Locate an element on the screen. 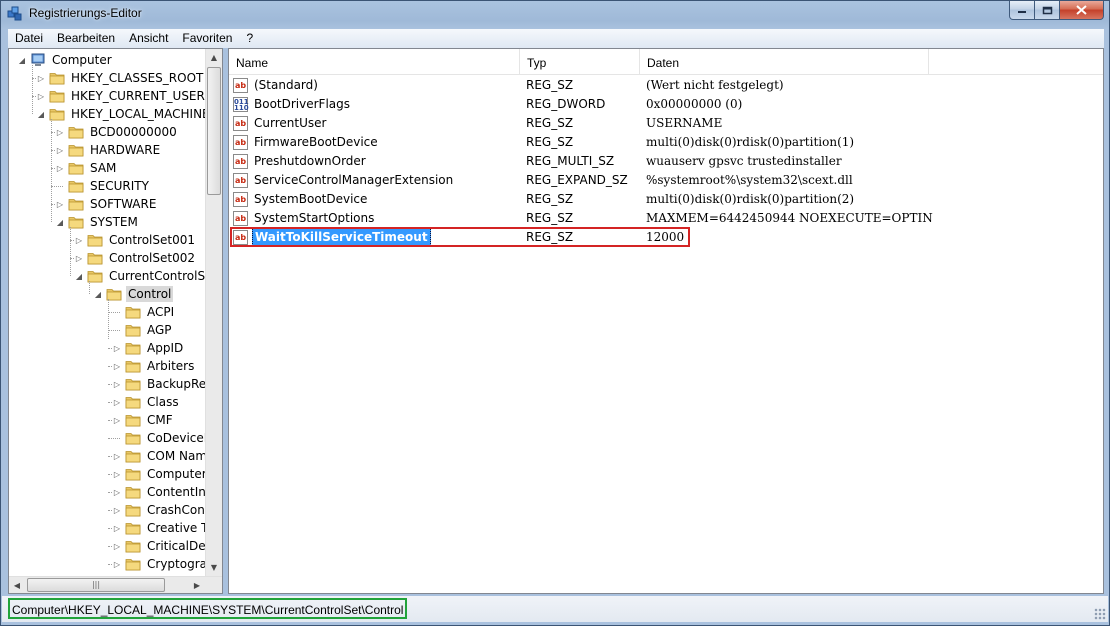 The image size is (1110, 626). tree-item: ▷ Creative Te is located at coordinates (164, 528).